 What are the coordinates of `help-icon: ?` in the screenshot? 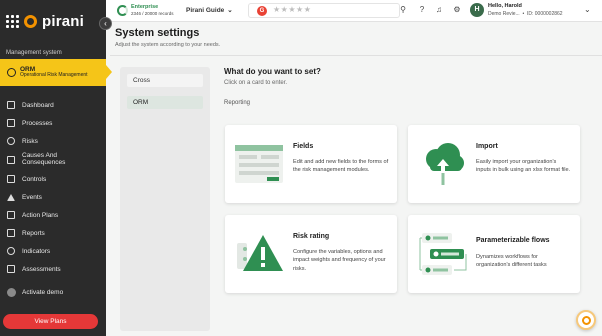 It's located at (422, 10).